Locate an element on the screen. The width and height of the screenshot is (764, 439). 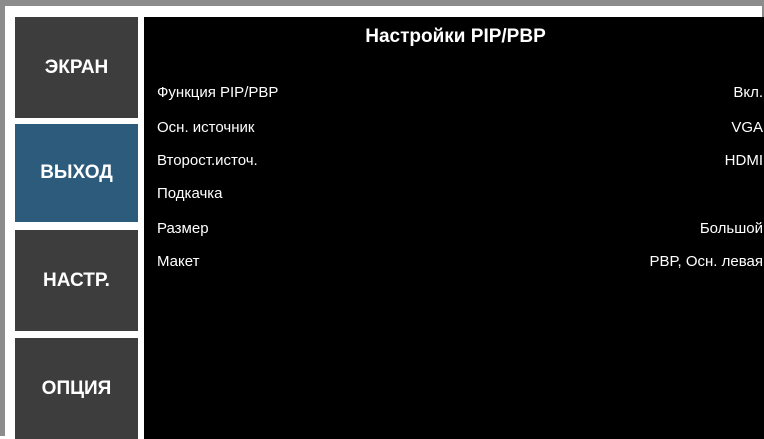
setting-value: HDMI is located at coordinates (743, 160).